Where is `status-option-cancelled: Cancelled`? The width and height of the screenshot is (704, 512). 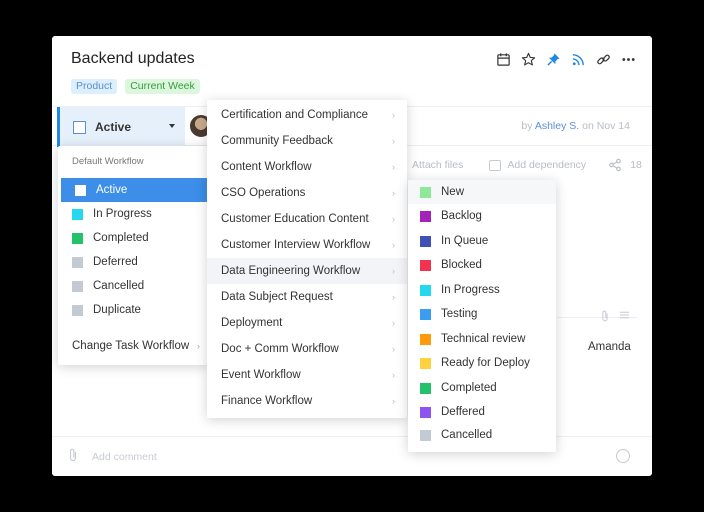 status-option-cancelled: Cancelled is located at coordinates (133, 286).